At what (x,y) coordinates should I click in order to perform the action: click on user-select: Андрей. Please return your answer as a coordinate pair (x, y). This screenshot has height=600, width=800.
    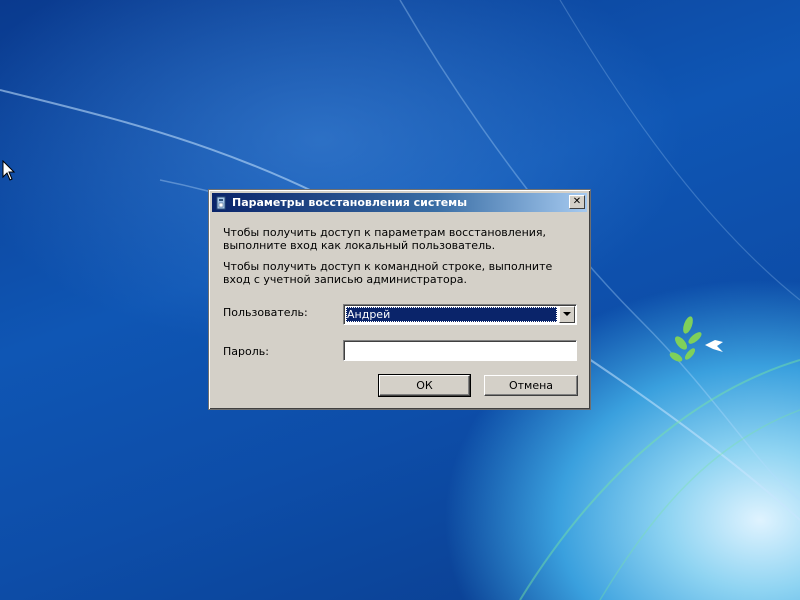
    Looking at the image, I should click on (460, 314).